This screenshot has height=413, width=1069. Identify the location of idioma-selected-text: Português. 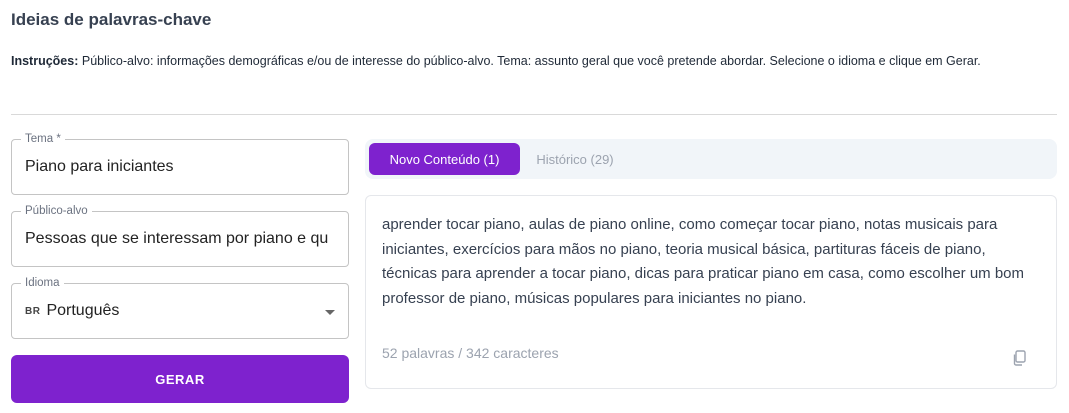
(83, 310).